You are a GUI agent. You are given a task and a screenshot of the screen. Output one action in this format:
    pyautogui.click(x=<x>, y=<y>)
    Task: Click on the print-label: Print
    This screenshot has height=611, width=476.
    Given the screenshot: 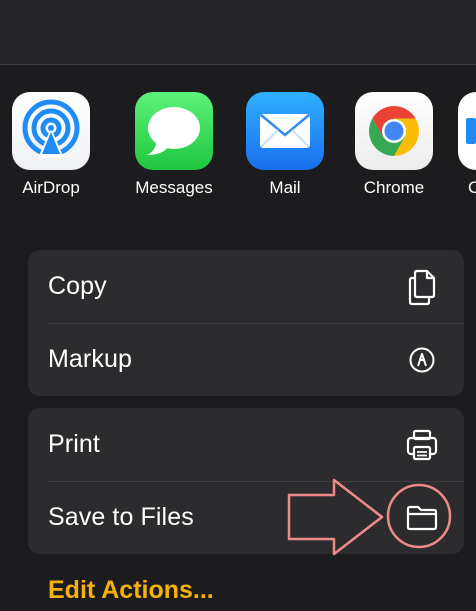 What is the action you would take?
    pyautogui.click(x=74, y=444)
    